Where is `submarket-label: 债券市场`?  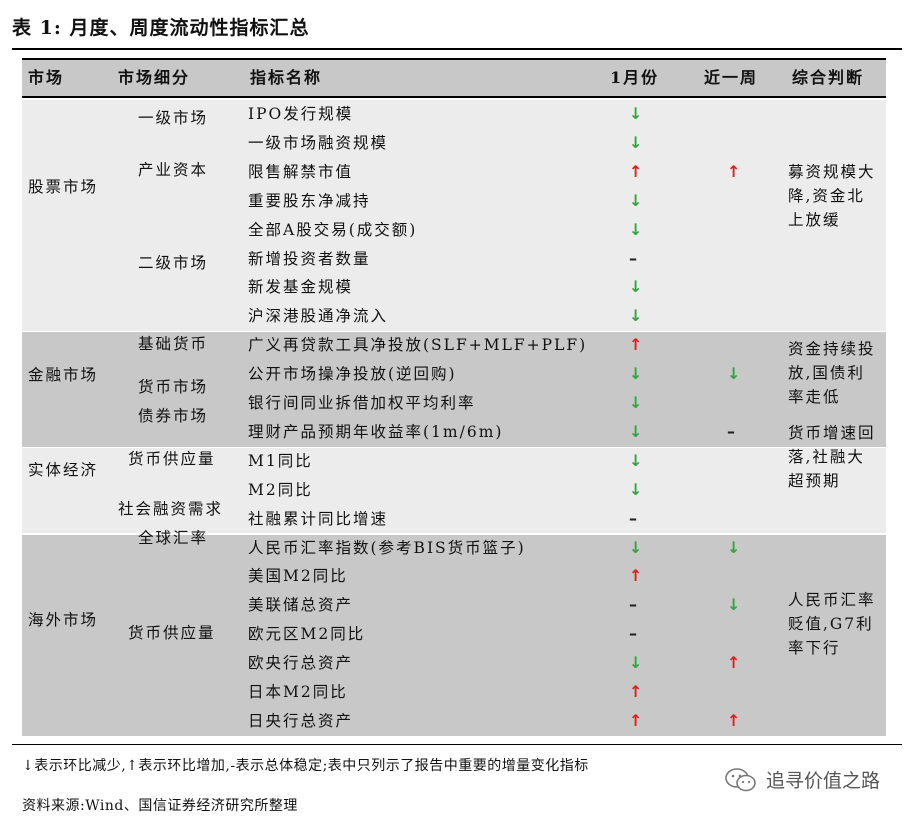 submarket-label: 债券市场 is located at coordinates (173, 416).